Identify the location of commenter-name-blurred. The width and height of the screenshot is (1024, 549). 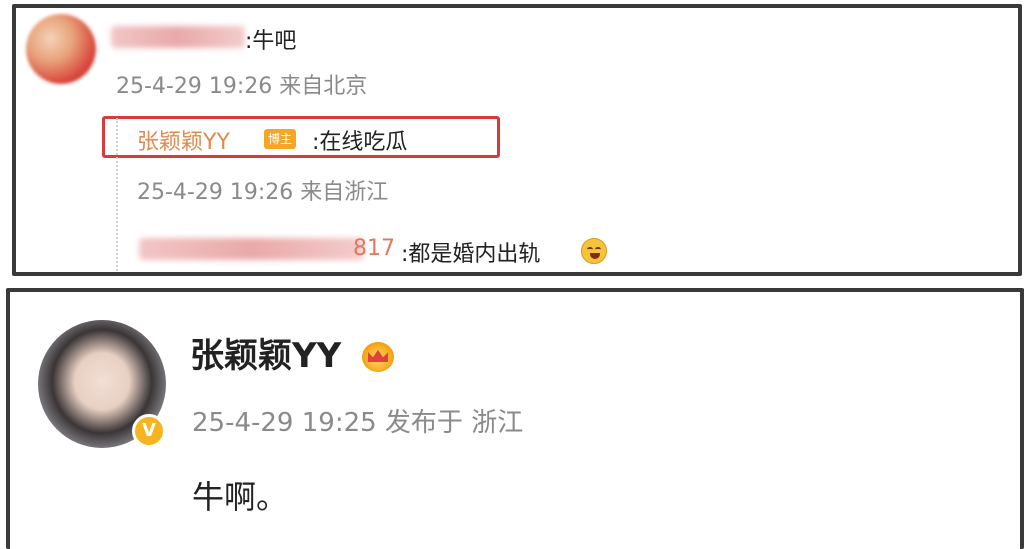
(178, 37).